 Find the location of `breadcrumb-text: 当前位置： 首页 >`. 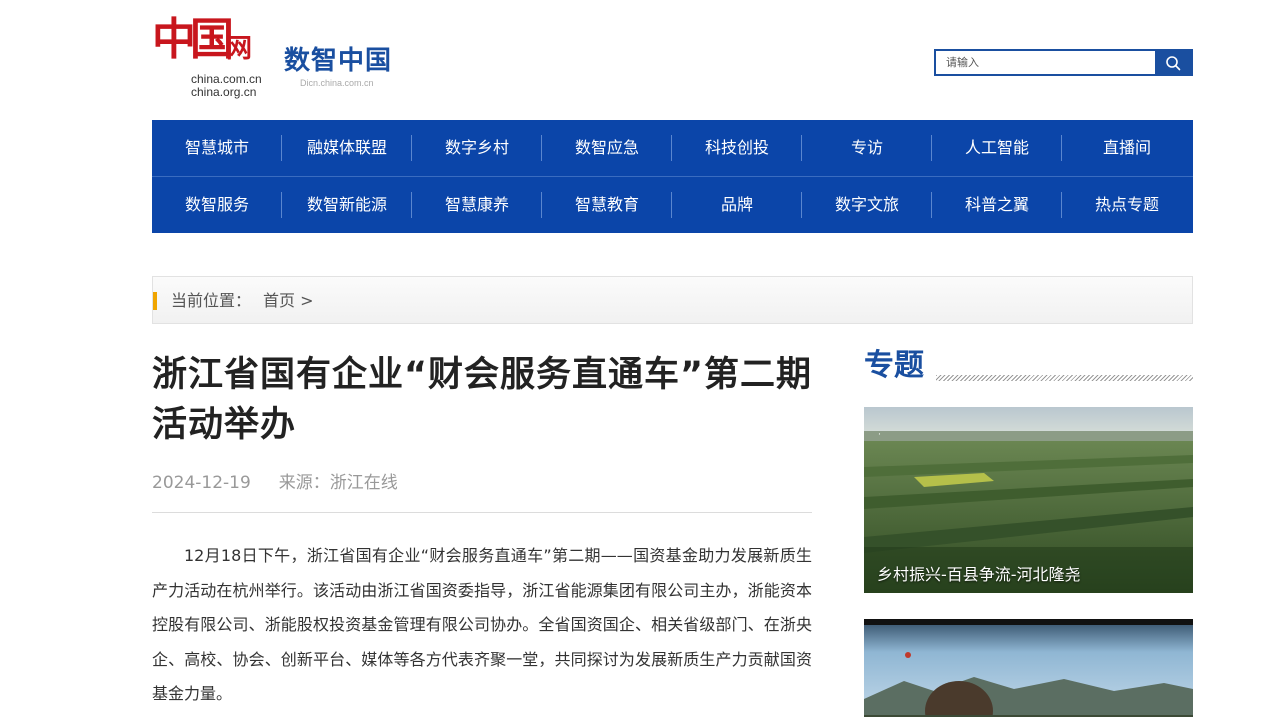

breadcrumb-text: 当前位置： 首页 > is located at coordinates (242, 301).